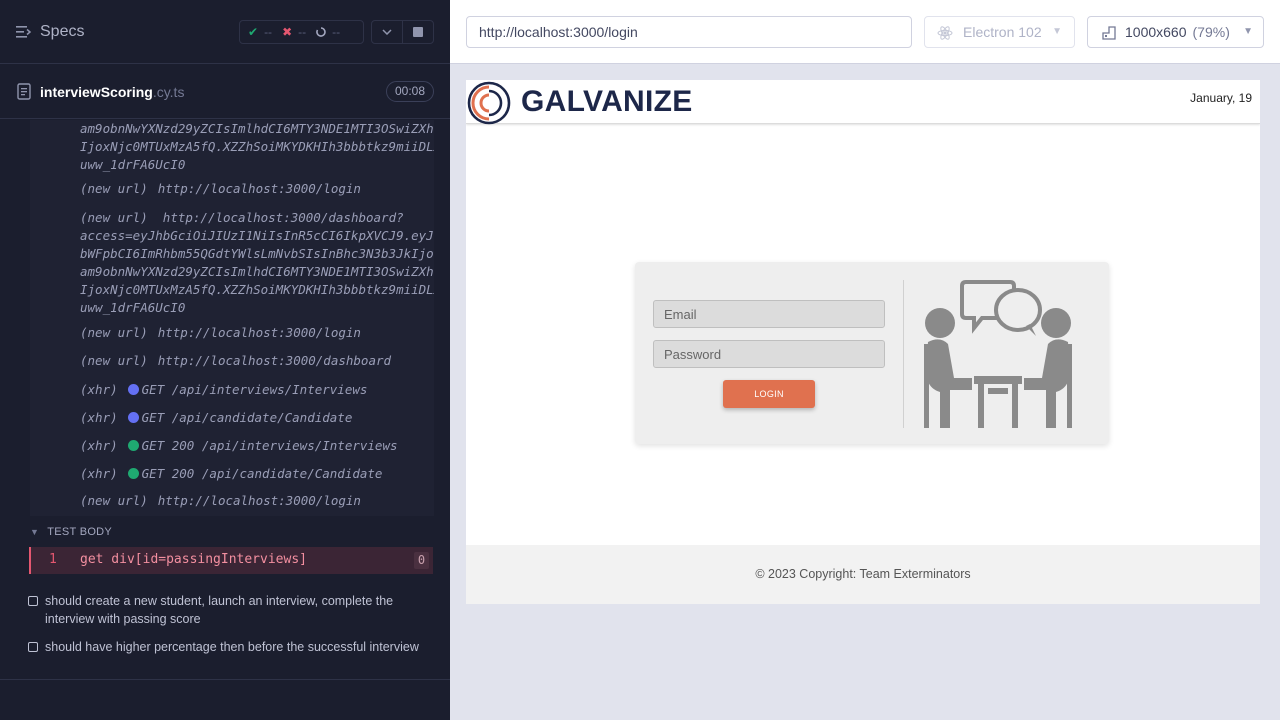 The image size is (1280, 720). I want to click on browser-name: Electron 102, so click(1002, 32).